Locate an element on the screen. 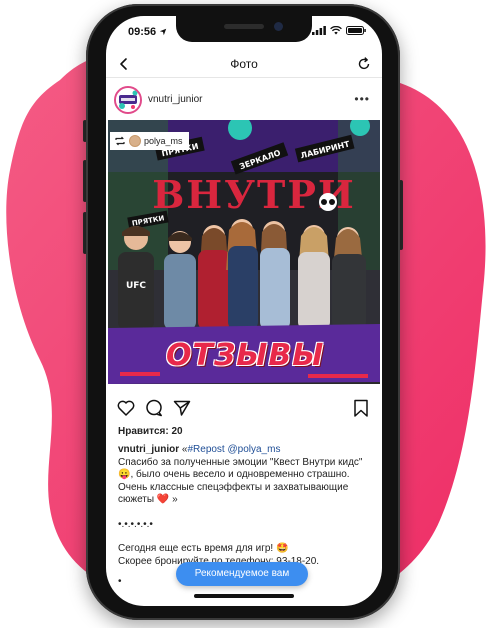  vnutri-logo-icon is located at coordinates (128, 100).